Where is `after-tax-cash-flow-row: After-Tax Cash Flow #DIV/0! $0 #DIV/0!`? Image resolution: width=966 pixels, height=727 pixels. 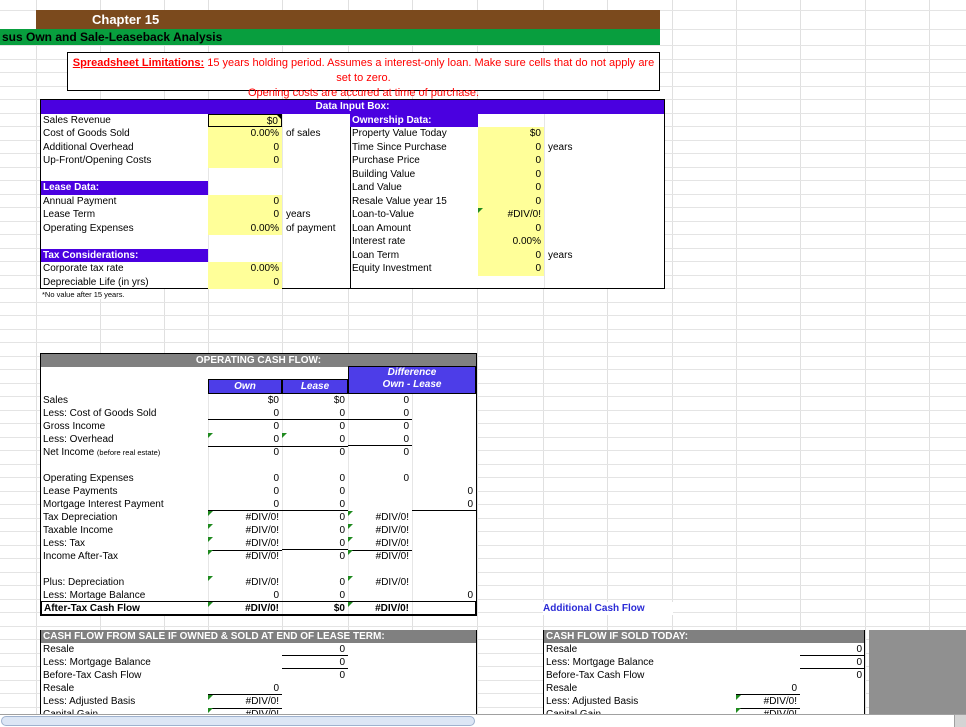
after-tax-cash-flow-row: After-Tax Cash Flow #DIV/0! $0 #DIV/0! is located at coordinates (258, 608).